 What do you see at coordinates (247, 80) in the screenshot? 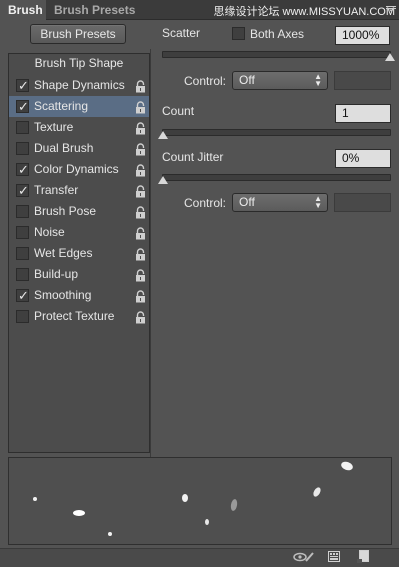
I see `scatter-control-value: Off` at bounding box center [247, 80].